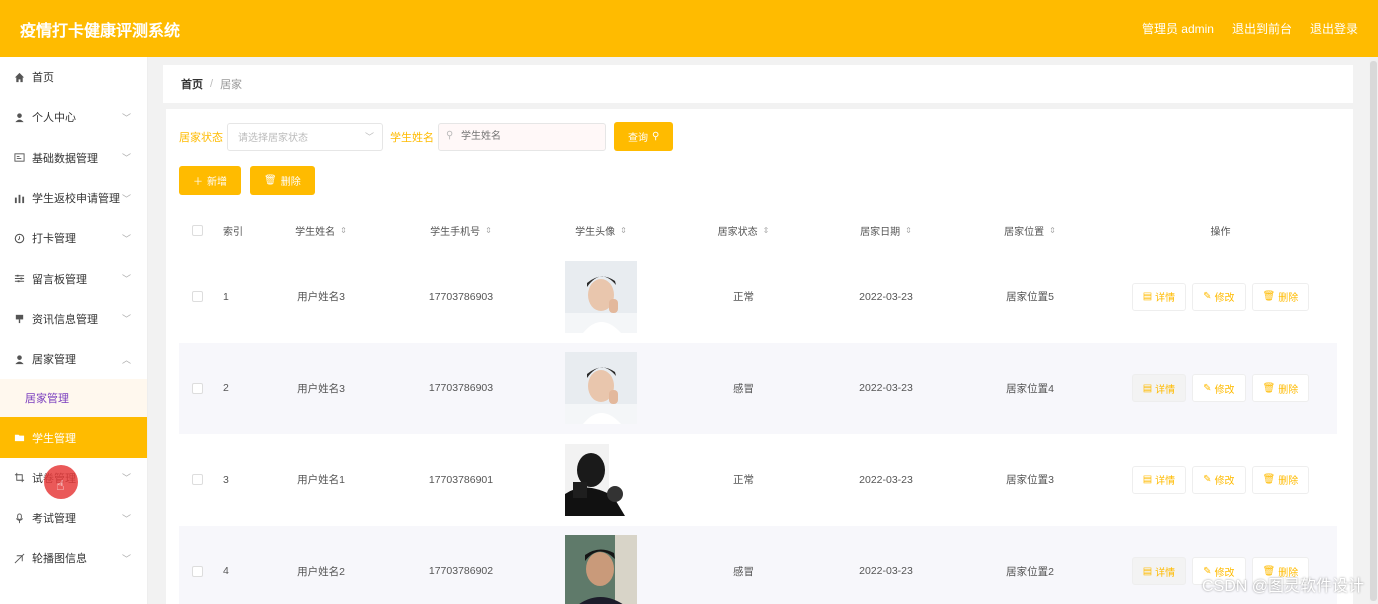 Image resolution: width=1378 pixels, height=604 pixels. What do you see at coordinates (231, 85) in the screenshot?
I see `breadcrumb-current: 居家` at bounding box center [231, 85].